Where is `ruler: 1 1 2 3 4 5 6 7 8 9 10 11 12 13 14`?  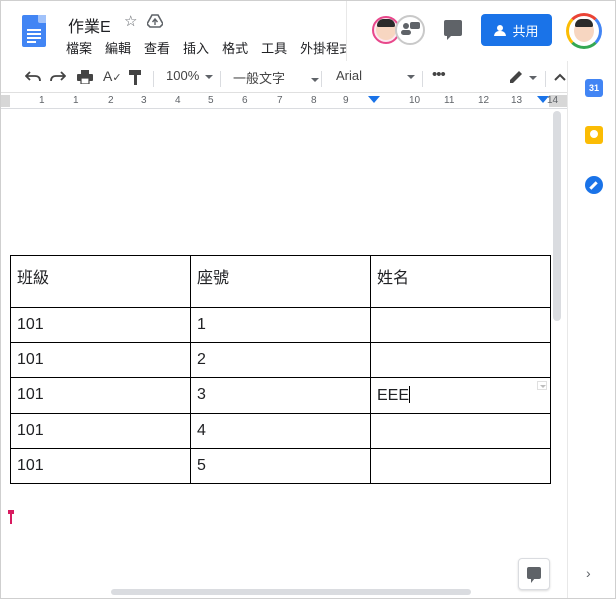
ruler: 1 1 2 3 4 5 6 7 8 9 10 11 12 13 14 is located at coordinates (284, 101).